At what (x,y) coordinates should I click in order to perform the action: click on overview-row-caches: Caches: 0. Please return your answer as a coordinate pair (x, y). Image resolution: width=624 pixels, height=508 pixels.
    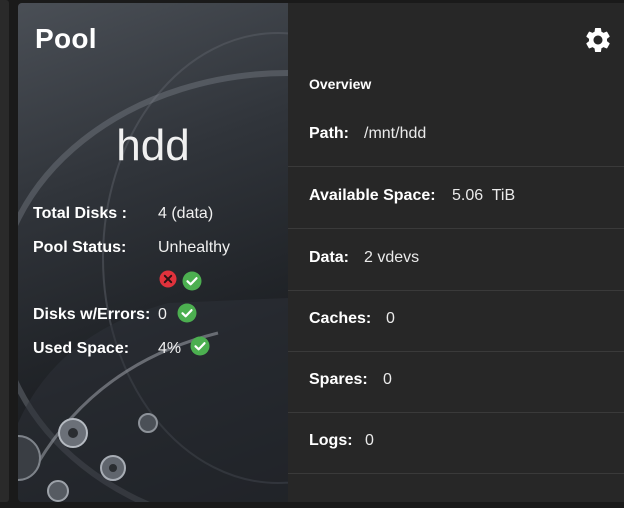
    Looking at the image, I should click on (456, 321).